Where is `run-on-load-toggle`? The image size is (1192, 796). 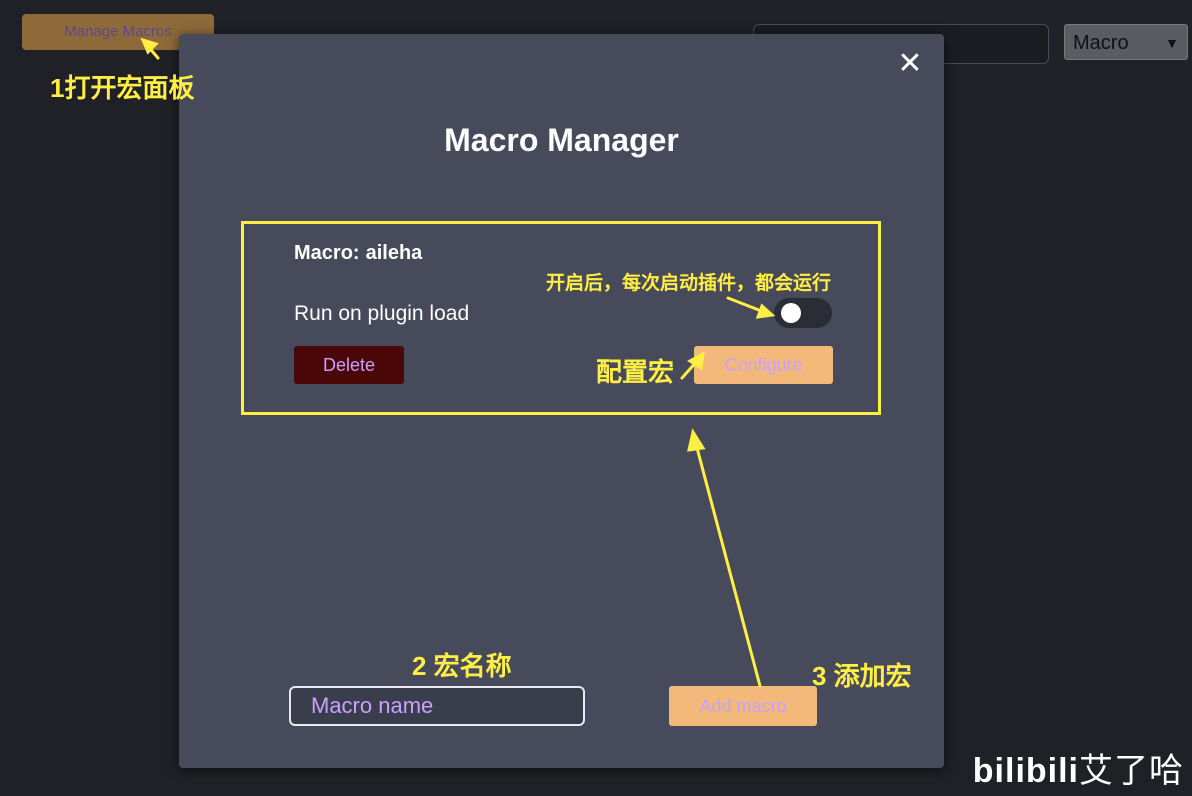
run-on-load-toggle is located at coordinates (803, 313).